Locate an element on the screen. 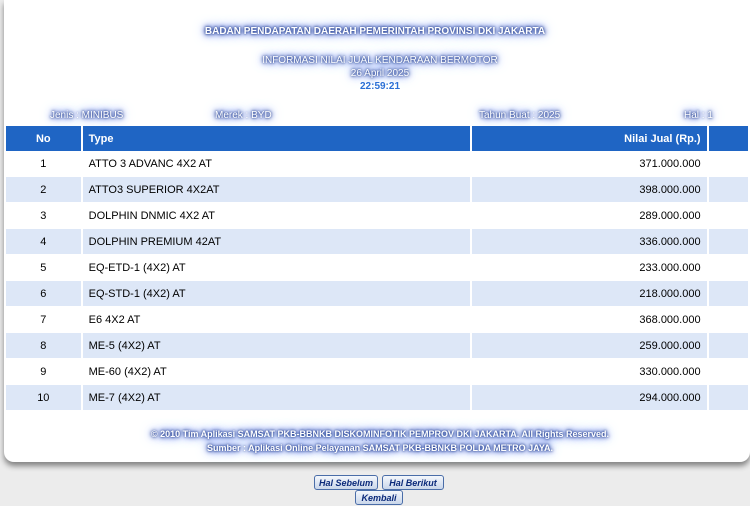 This screenshot has width=750, height=506. cell-no: 5 is located at coordinates (43, 268).